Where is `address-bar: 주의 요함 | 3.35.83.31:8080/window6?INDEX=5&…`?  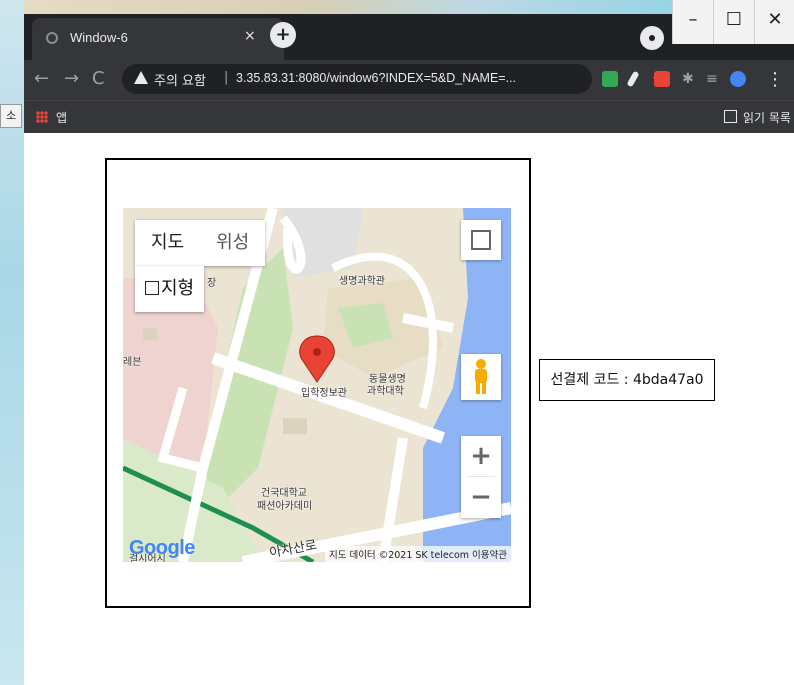
address-bar: 주의 요함 | 3.35.83.31:8080/window6?INDEX=5&… is located at coordinates (394, 79).